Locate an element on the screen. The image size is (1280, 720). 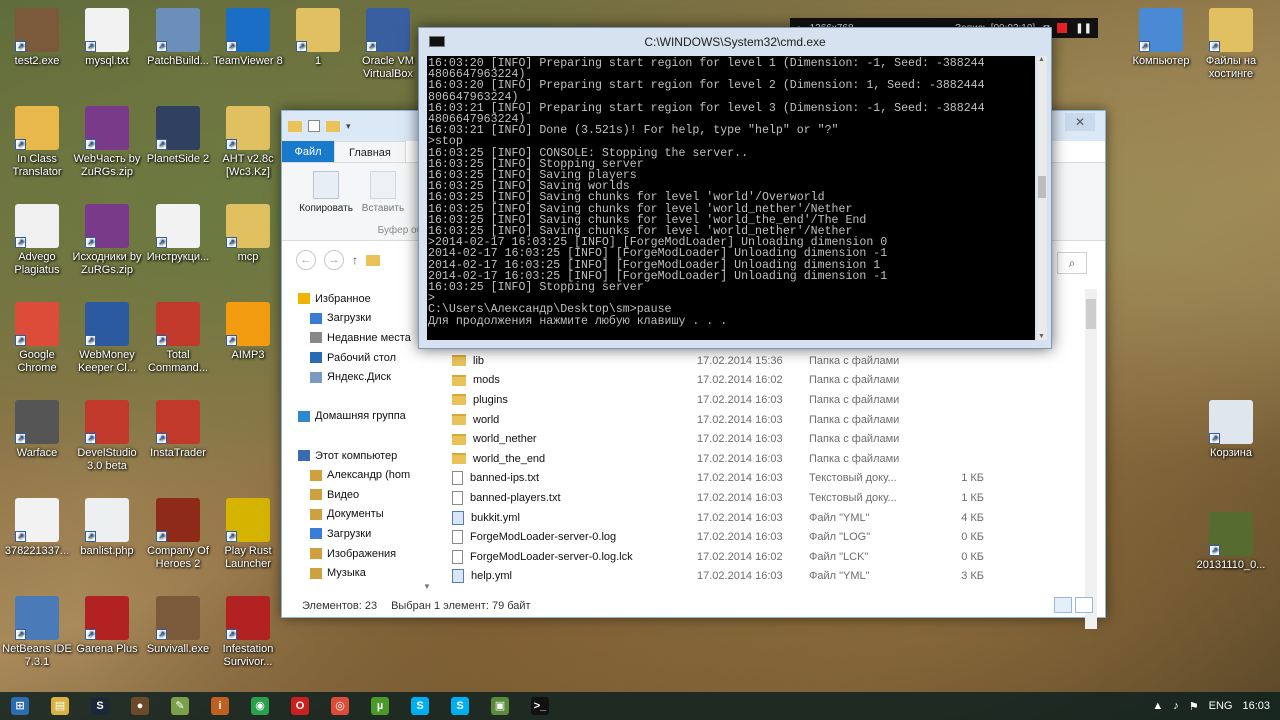
volume-icon: ♪ is located at coordinates (1176, 706).